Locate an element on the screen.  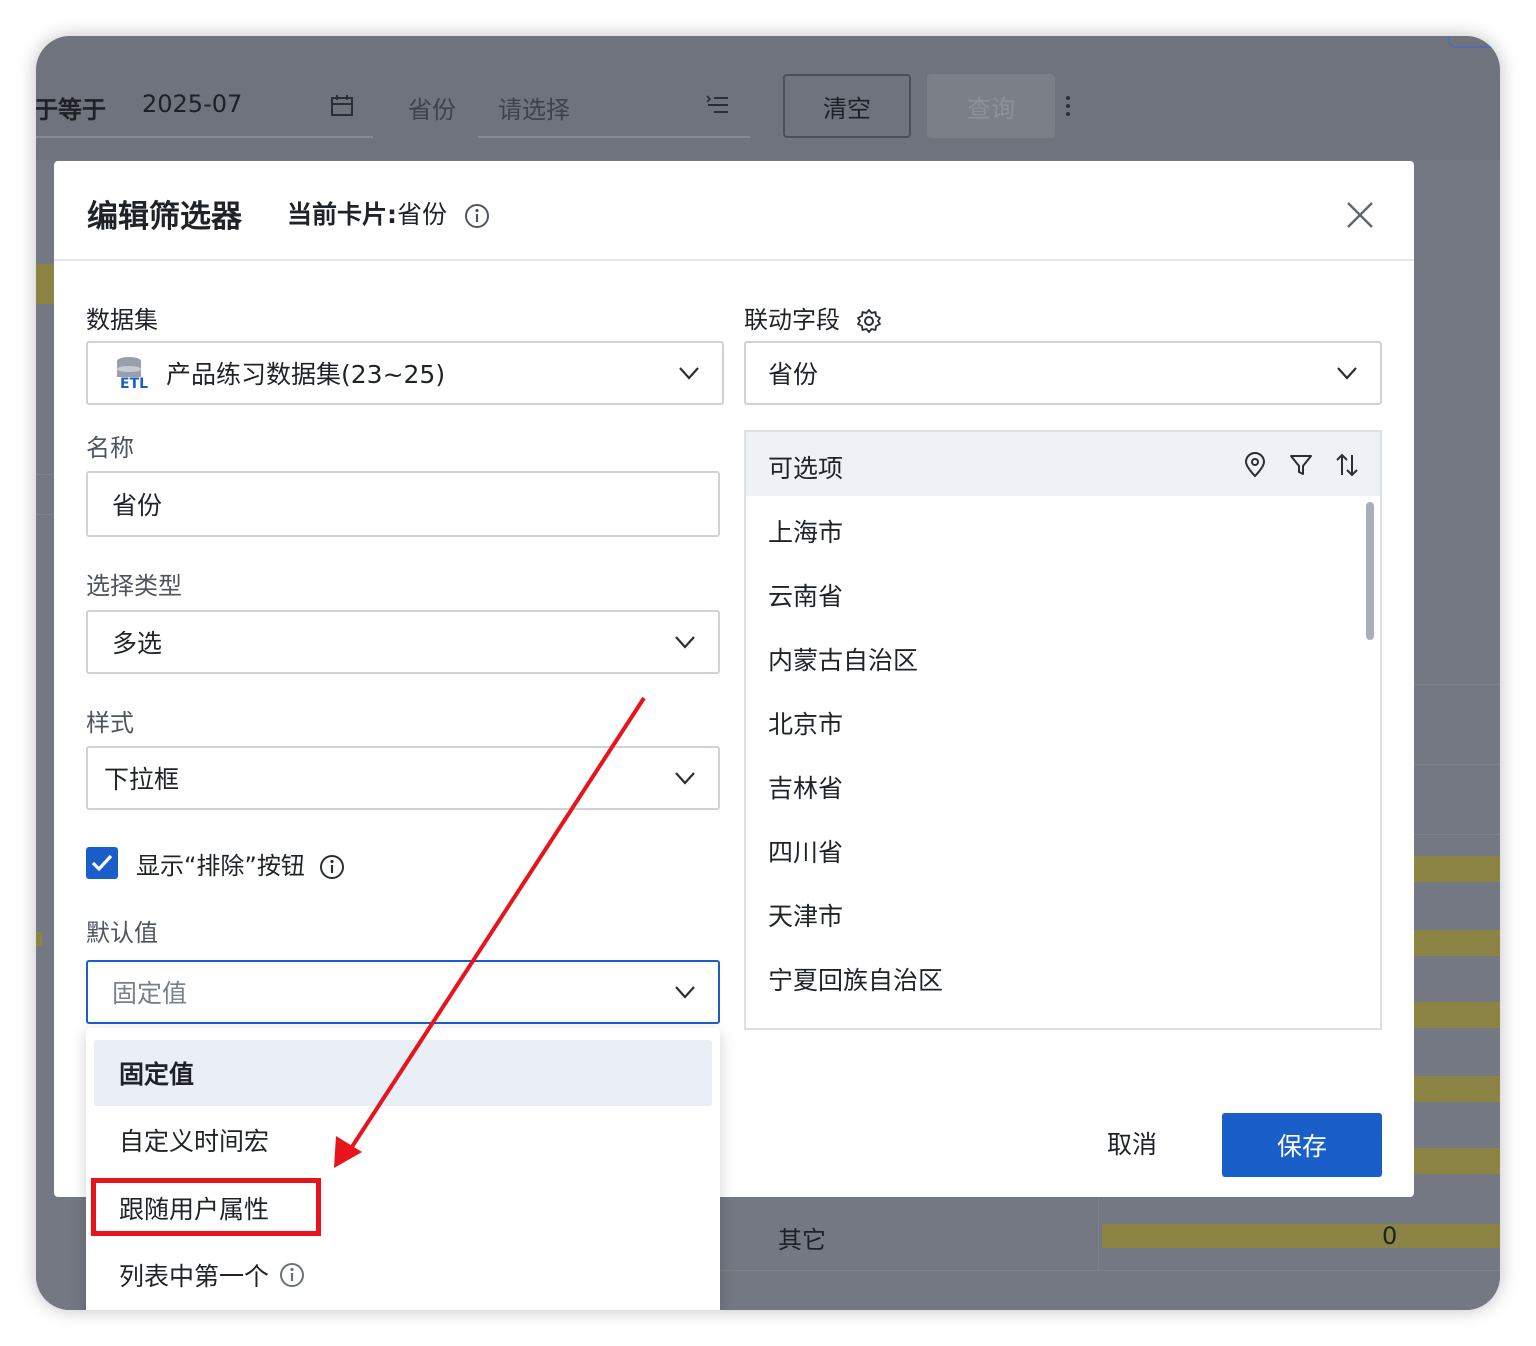
background-other-value: 0 is located at coordinates (1390, 1236).